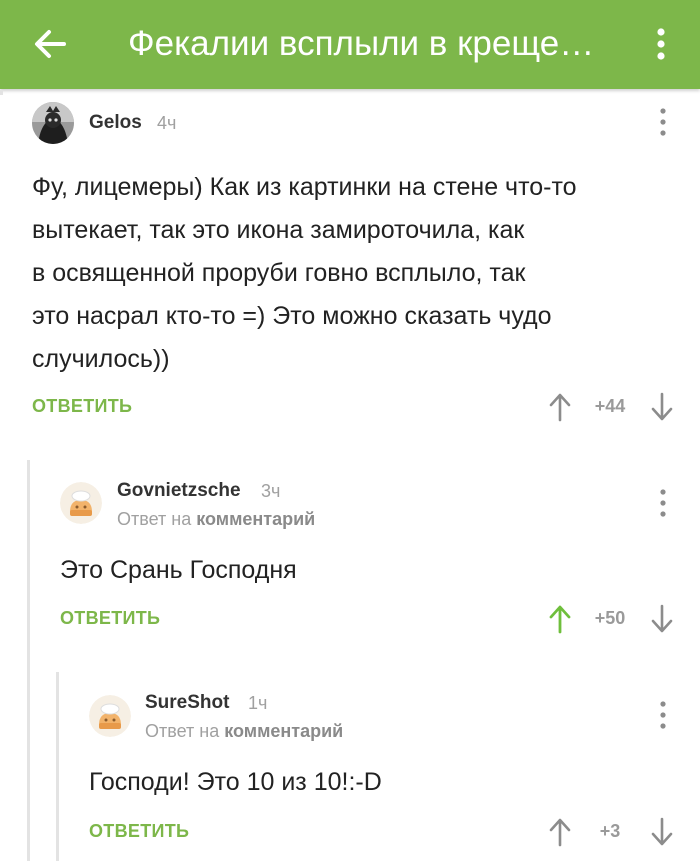  I want to click on more-vertical-icon, so click(661, 44).